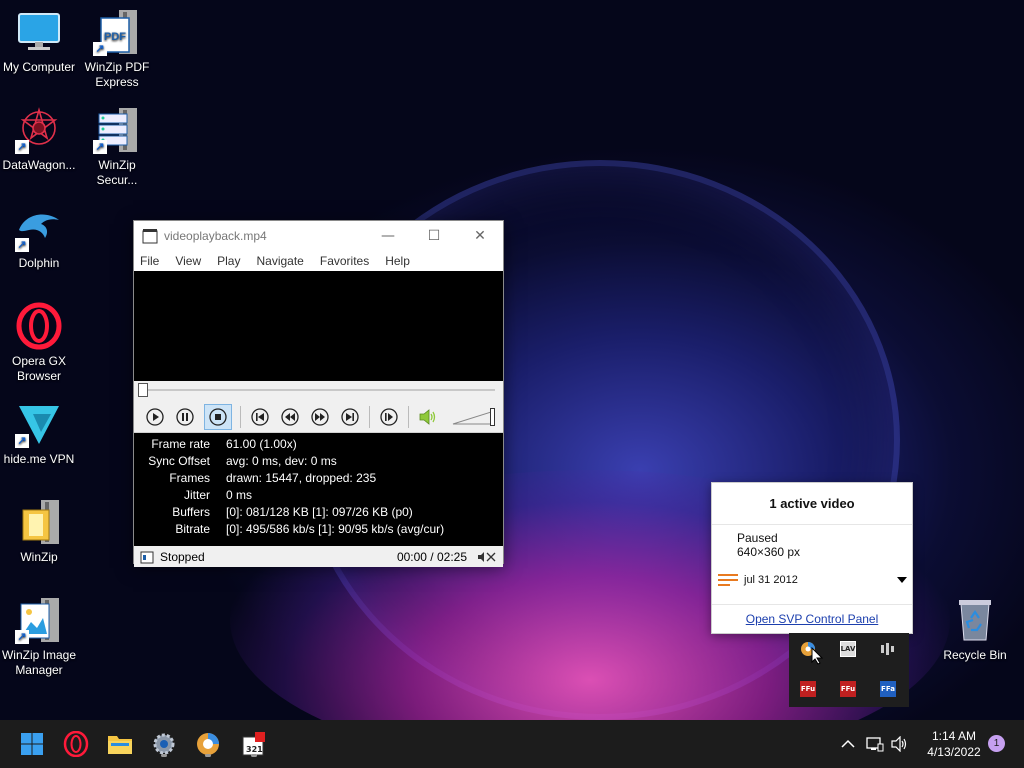 This screenshot has width=1024, height=768. I want to click on pause-button, so click(185, 417).